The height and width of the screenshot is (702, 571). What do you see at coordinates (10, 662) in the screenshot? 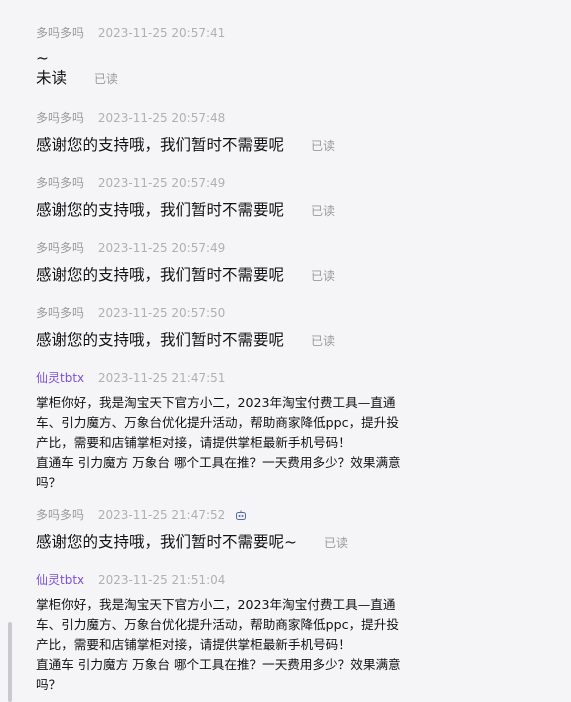
I see `scrollbar-thumb` at bounding box center [10, 662].